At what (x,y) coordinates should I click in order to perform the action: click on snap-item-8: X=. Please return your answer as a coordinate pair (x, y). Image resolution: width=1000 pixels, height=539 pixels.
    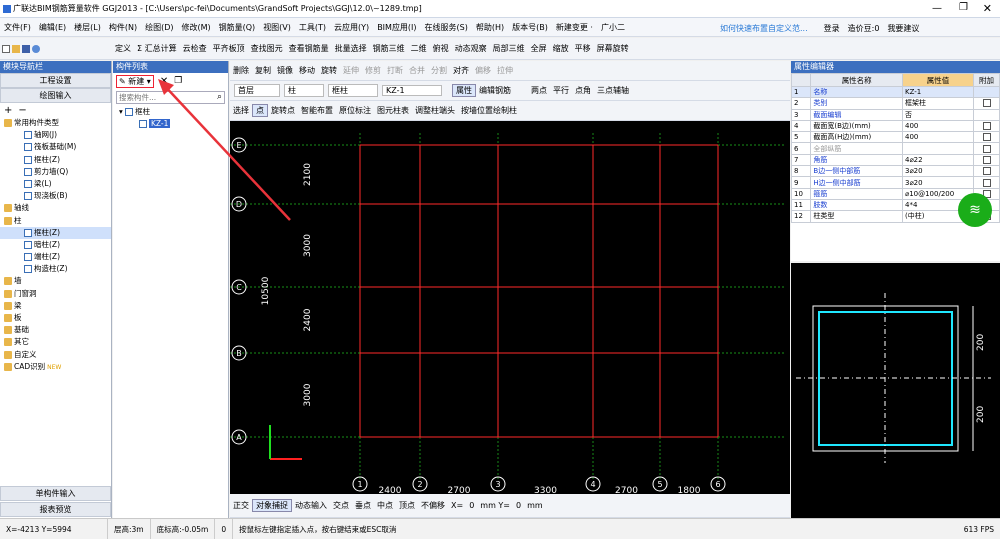
    Looking at the image, I should click on (457, 505).